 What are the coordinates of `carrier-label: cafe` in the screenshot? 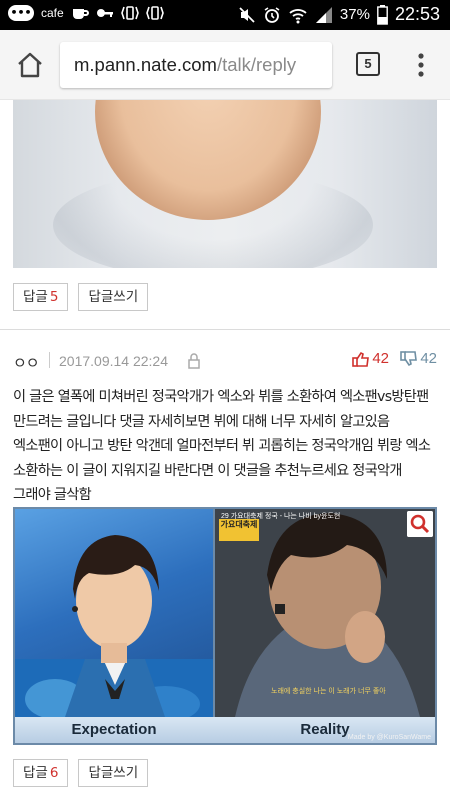 It's located at (52, 13).